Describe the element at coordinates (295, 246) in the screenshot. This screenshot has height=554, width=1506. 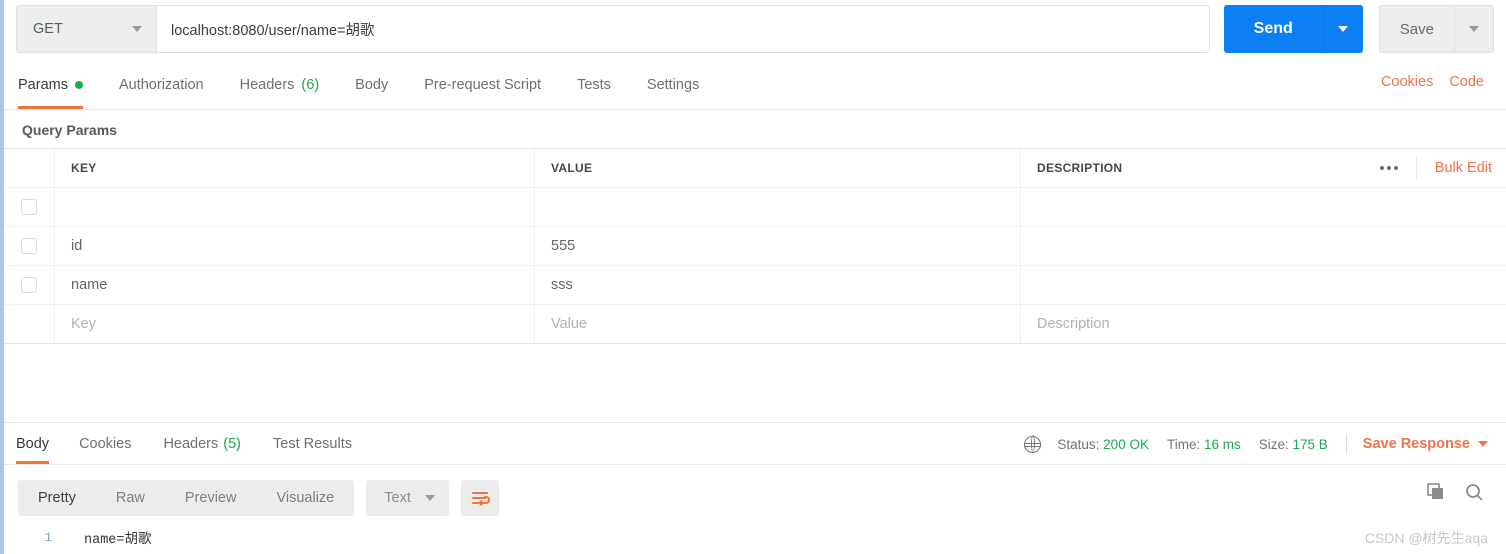
I see `row-key-cell: id` at that location.